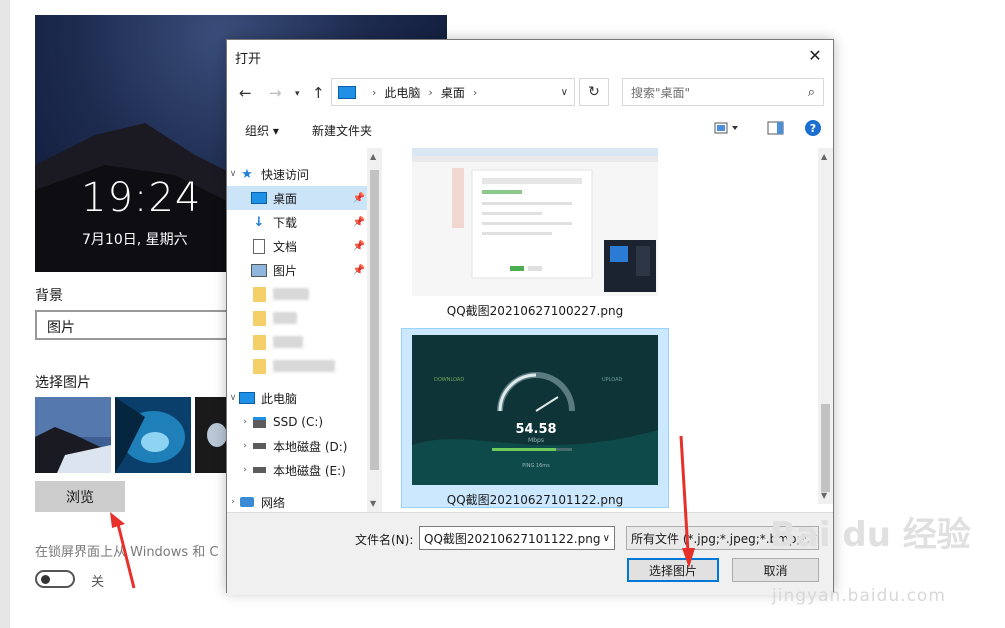 The width and height of the screenshot is (1005, 628). I want to click on red-arrow-browse, so click(123, 550).